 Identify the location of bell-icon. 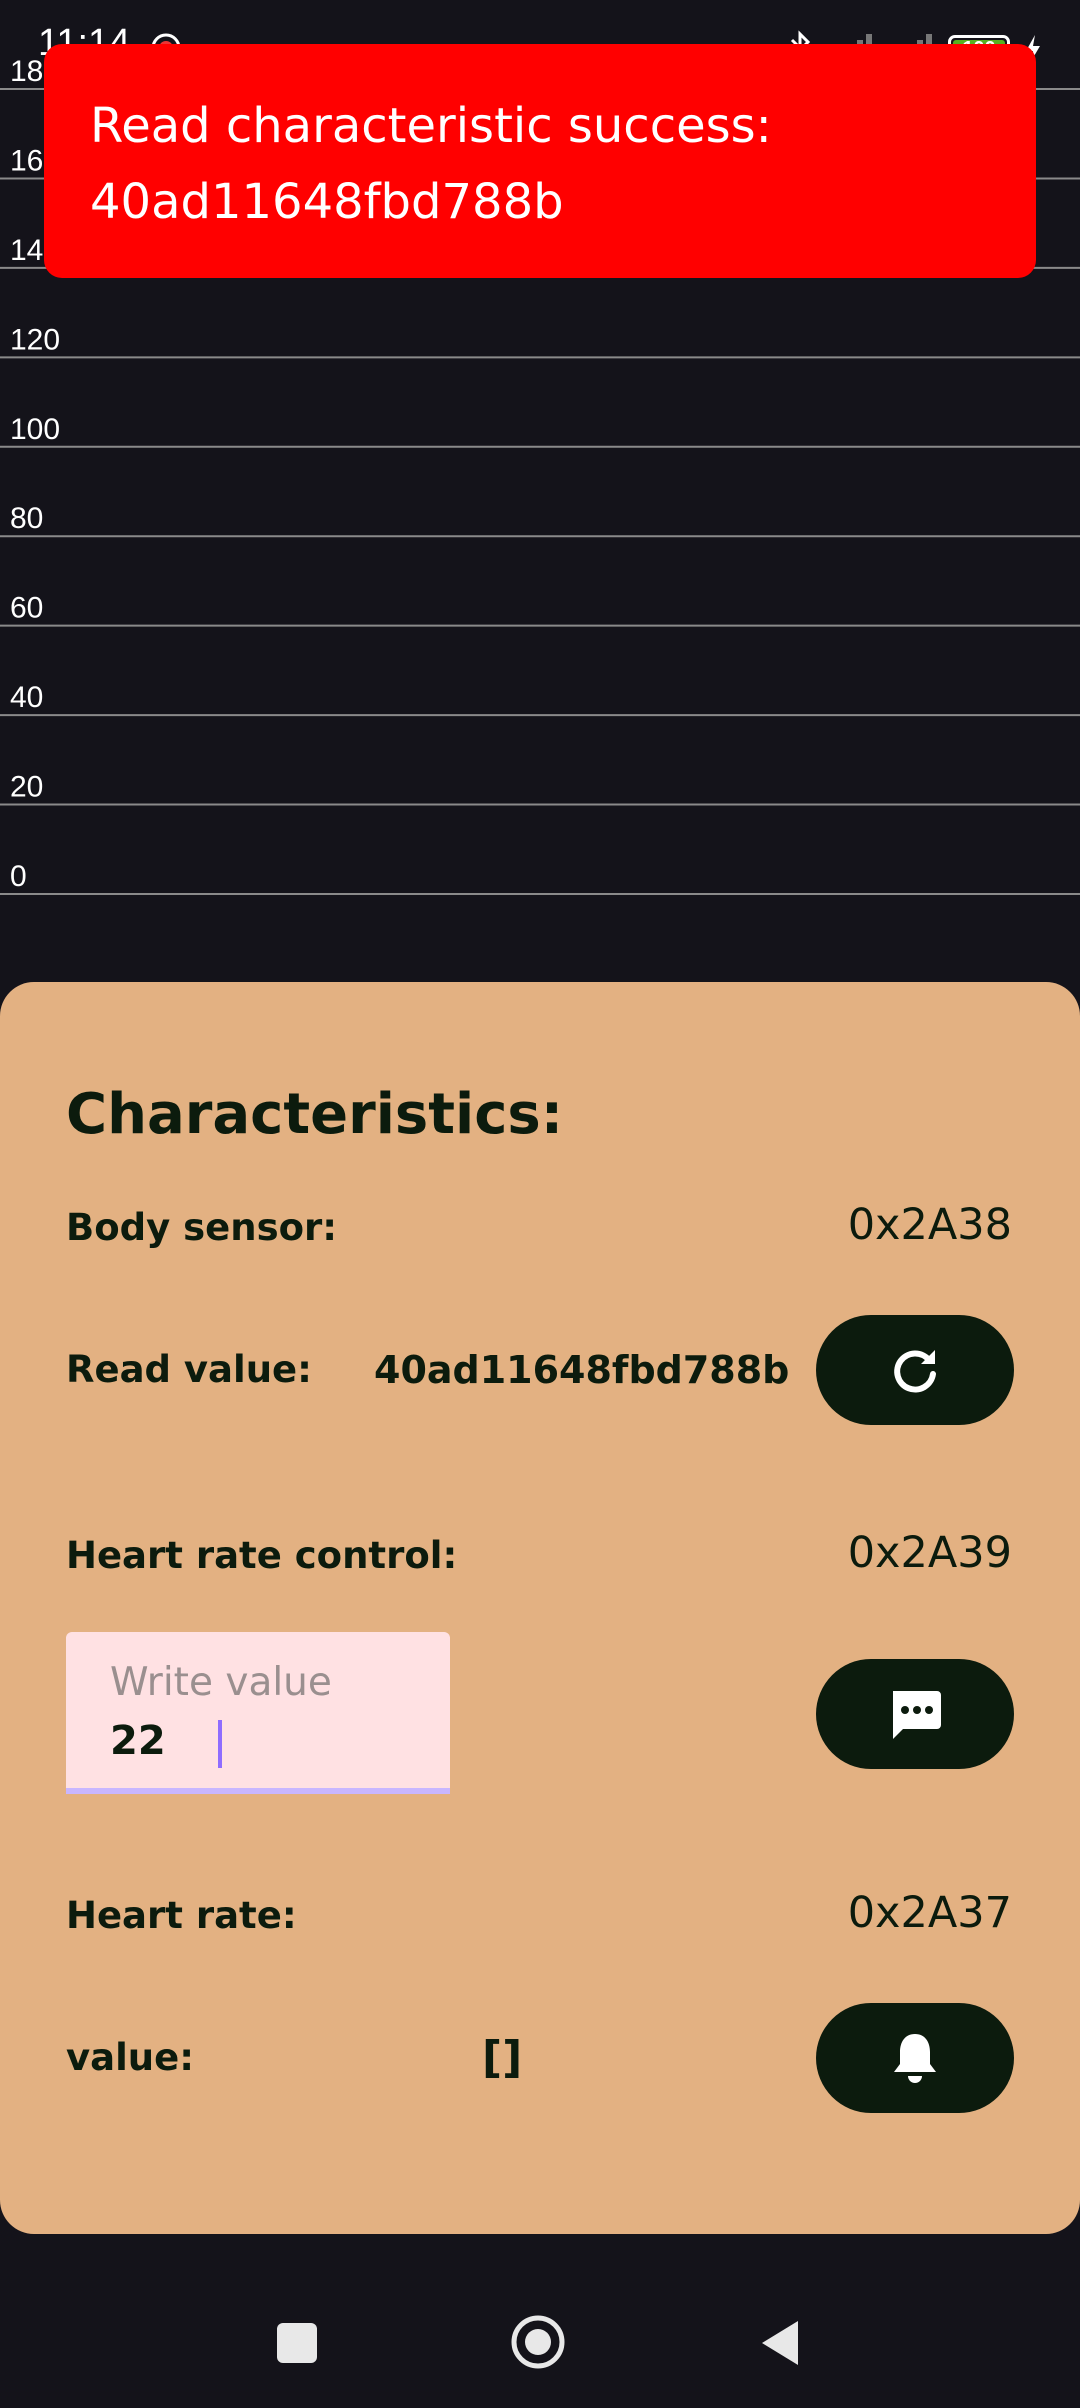
(915, 2058).